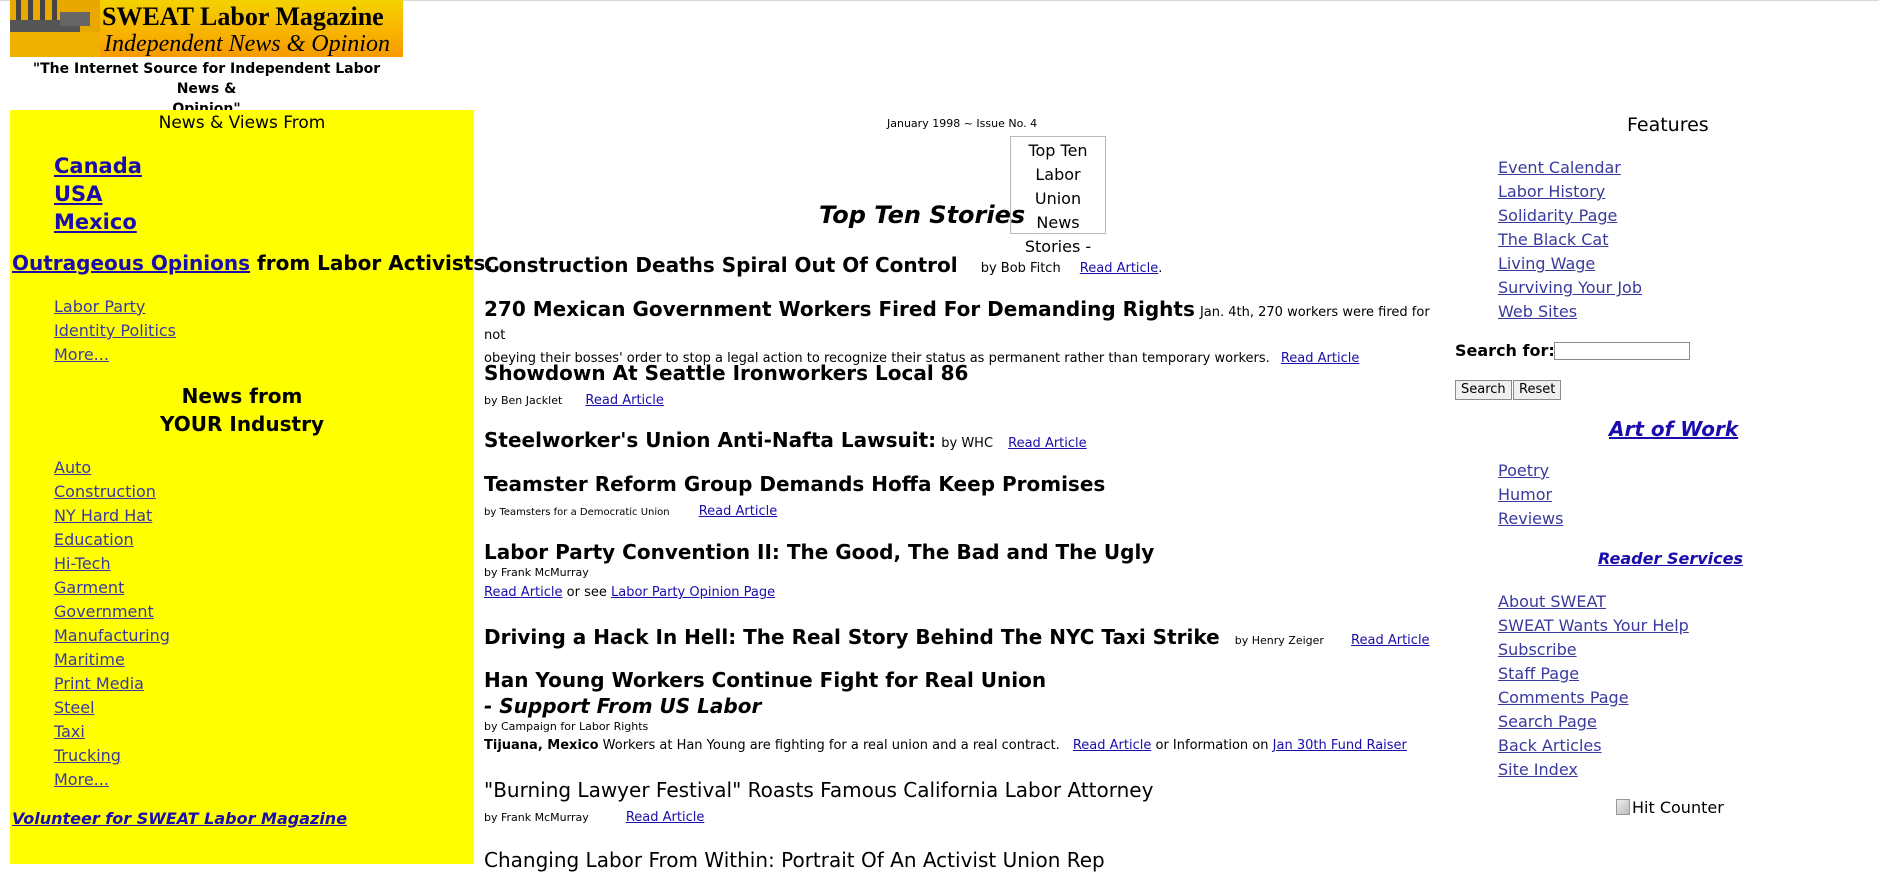 The image size is (1879, 872). What do you see at coordinates (87, 755) in the screenshot?
I see `industry-link-trucking: Trucking` at bounding box center [87, 755].